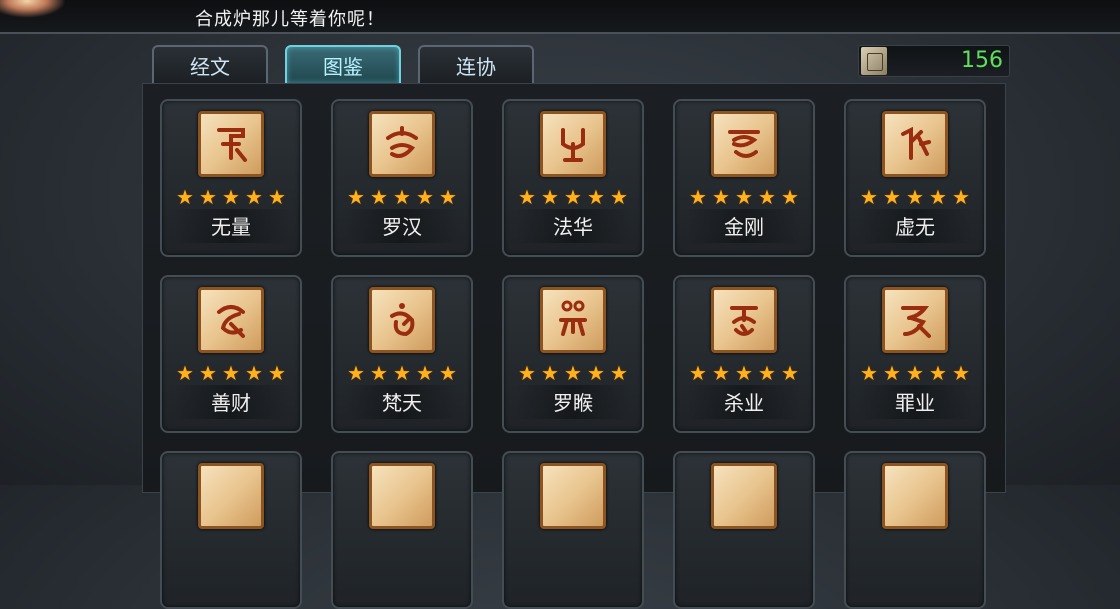 This screenshot has width=1120, height=609. Describe the element at coordinates (402, 354) in the screenshot. I see `card-fantian: ★ ★ ★ ★ ★ 梵天` at that location.